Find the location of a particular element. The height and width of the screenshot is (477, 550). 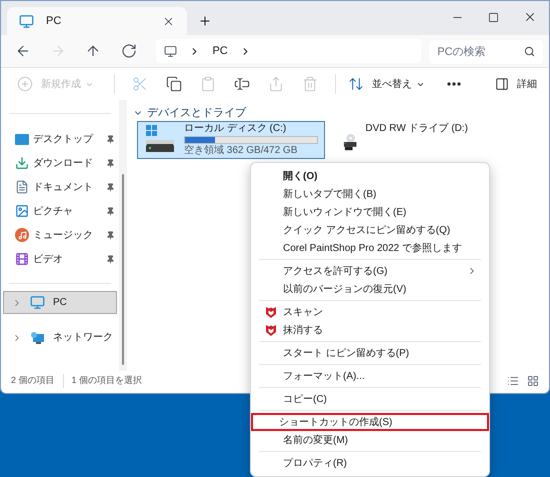

drive-tile: ローカル ディスク (C:) 空き領域 362 GB/472 GB is located at coordinates (231, 140).